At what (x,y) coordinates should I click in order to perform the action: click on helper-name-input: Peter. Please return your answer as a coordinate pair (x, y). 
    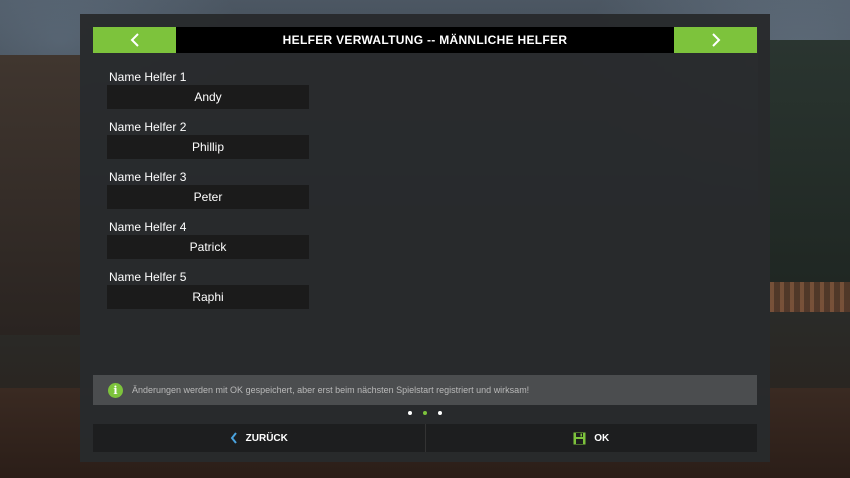
    Looking at the image, I should click on (208, 197).